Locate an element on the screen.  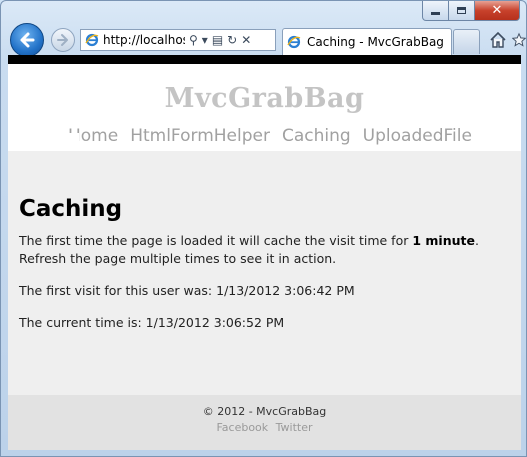
menu-link-uploadedfile: UploadedFile is located at coordinates (417, 136).